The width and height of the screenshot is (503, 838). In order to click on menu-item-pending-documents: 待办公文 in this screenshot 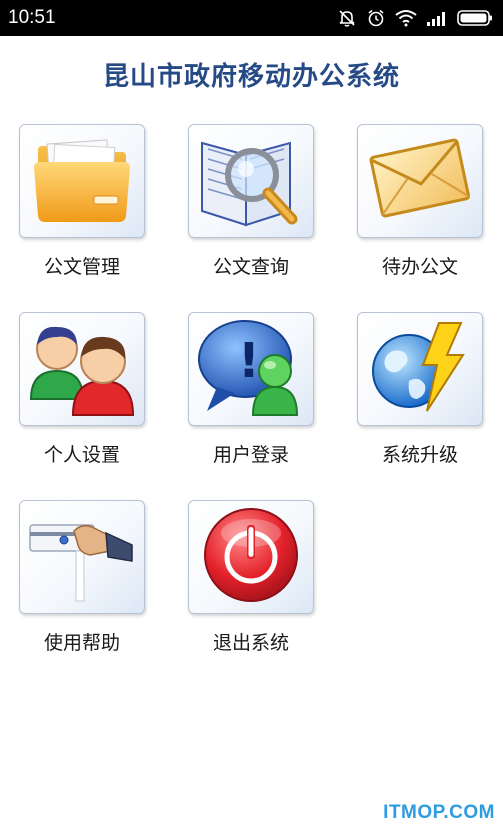, I will do `click(420, 204)`.